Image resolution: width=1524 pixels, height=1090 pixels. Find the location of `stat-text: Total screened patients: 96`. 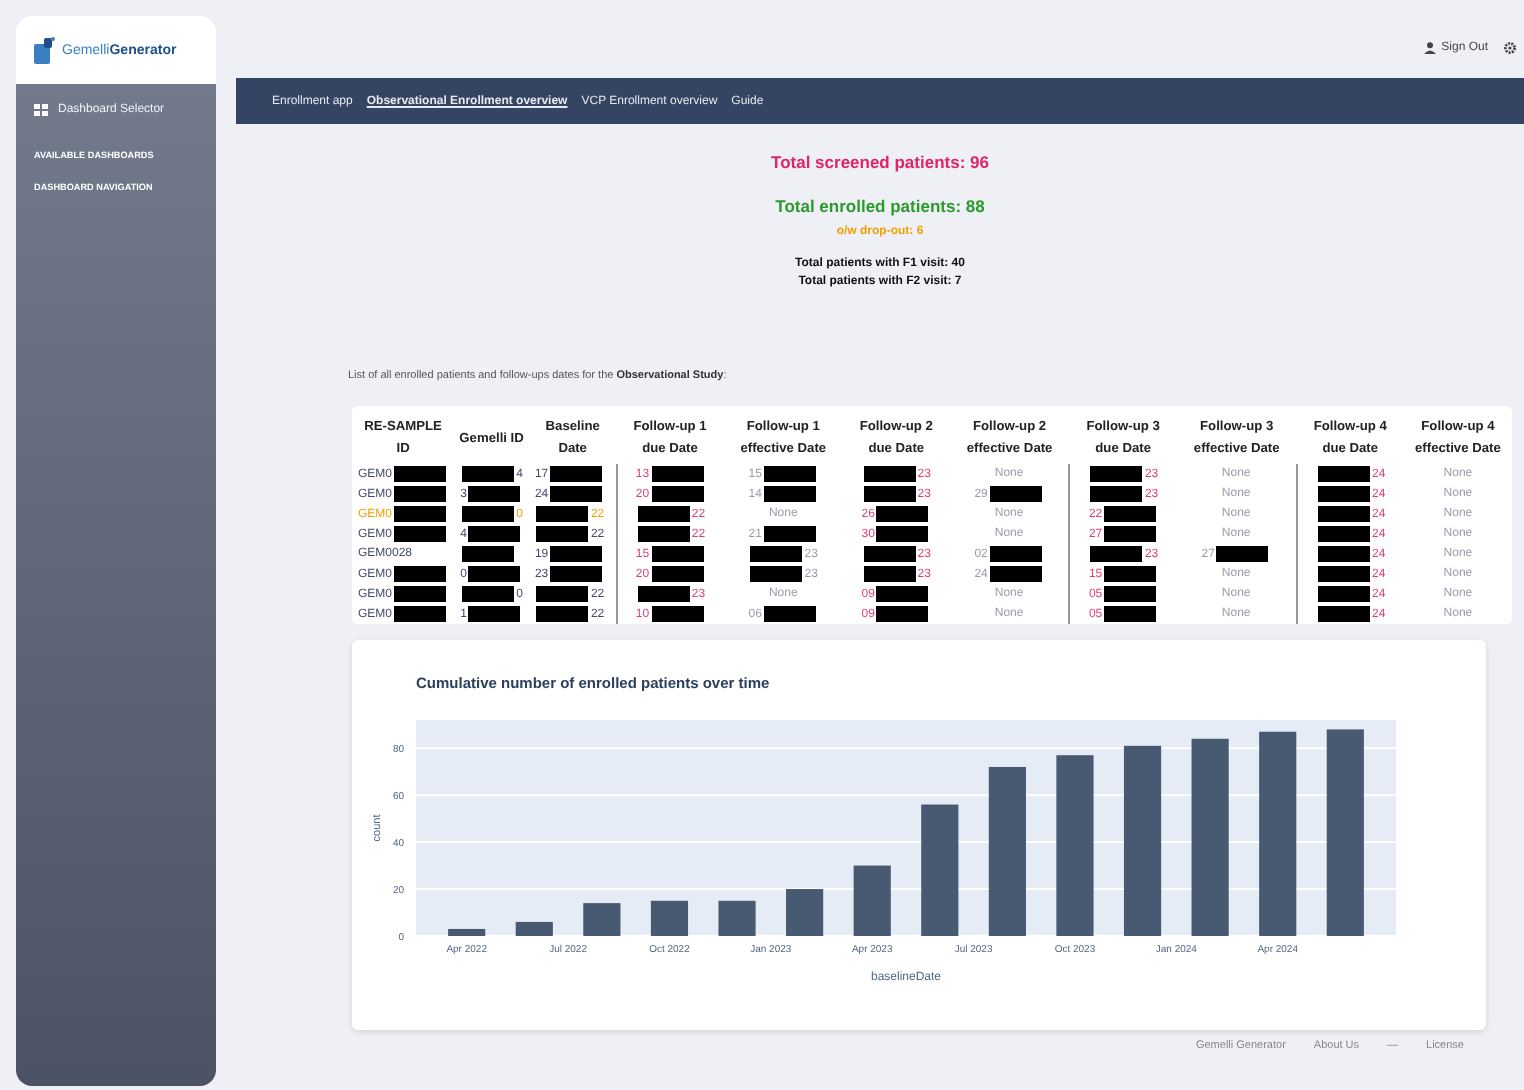

stat-text: Total screened patients: 96 is located at coordinates (880, 162).